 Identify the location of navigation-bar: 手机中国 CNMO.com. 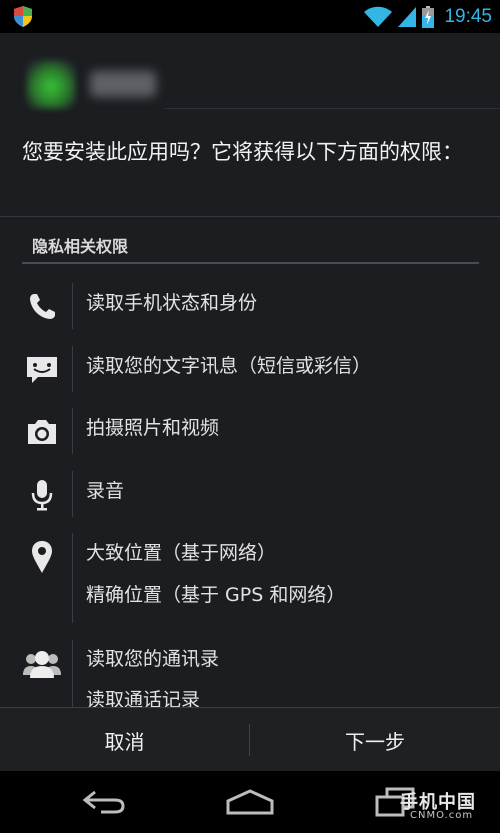
(250, 802).